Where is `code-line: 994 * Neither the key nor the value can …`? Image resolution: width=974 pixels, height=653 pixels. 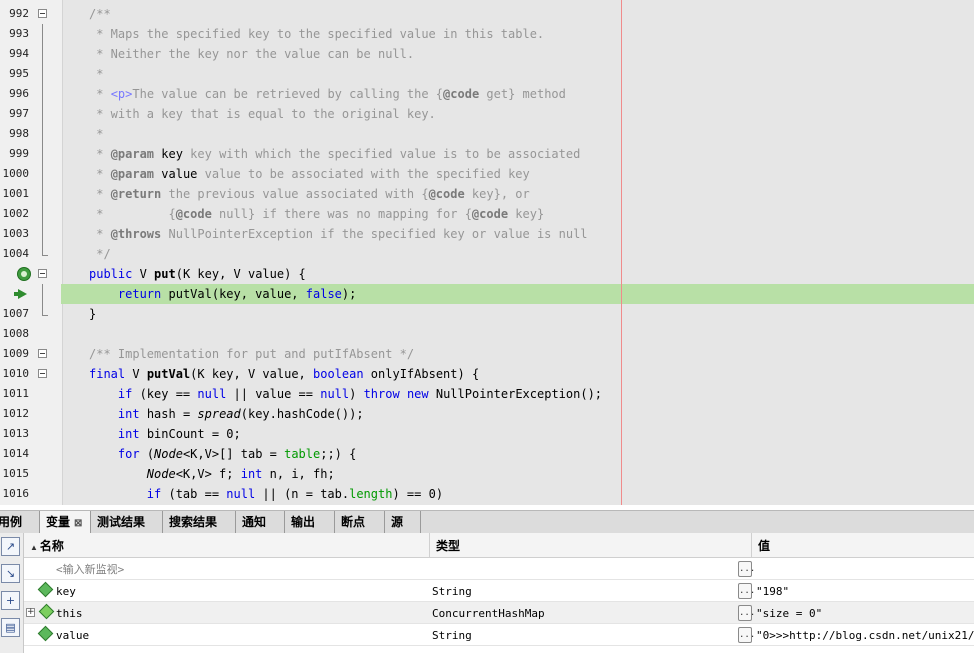
code-line: 994 * Neither the key nor the value can … is located at coordinates (487, 54).